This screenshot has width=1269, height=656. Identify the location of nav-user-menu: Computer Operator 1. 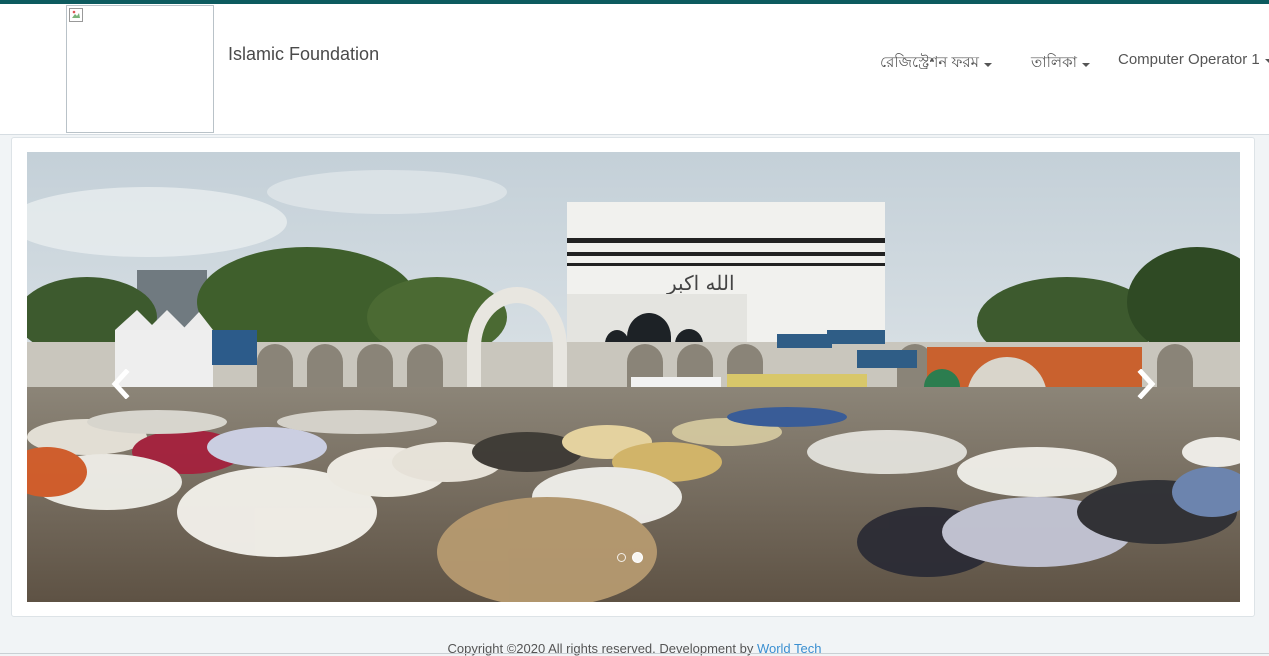
(1193, 59).